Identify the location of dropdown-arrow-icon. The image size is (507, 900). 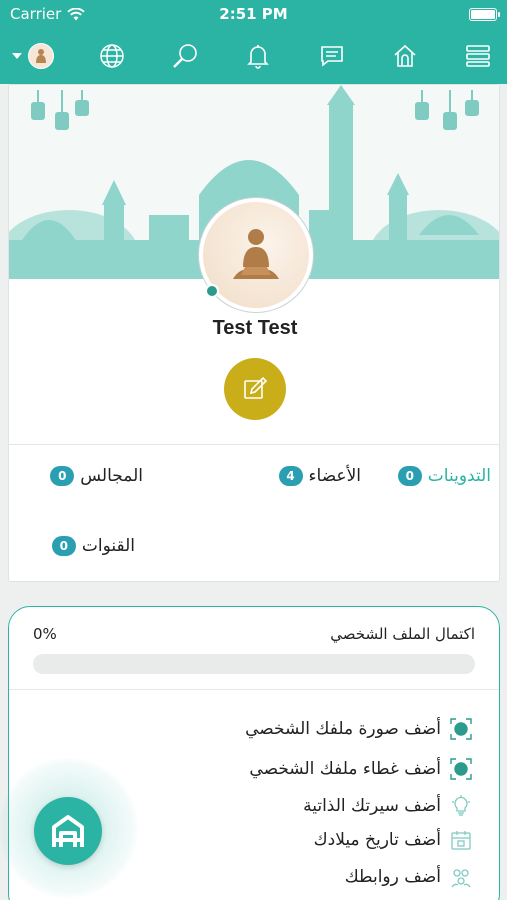
(17, 56).